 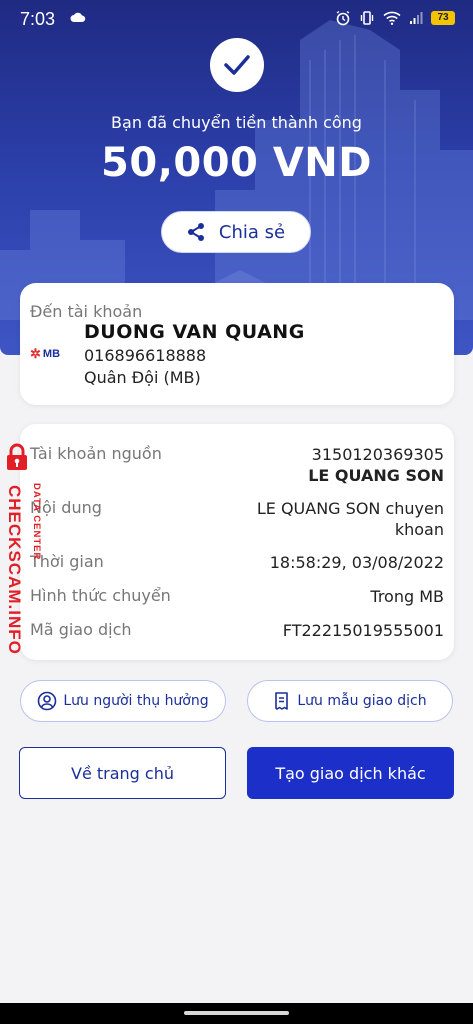 I want to click on status-time: 7:03, so click(x=38, y=19).